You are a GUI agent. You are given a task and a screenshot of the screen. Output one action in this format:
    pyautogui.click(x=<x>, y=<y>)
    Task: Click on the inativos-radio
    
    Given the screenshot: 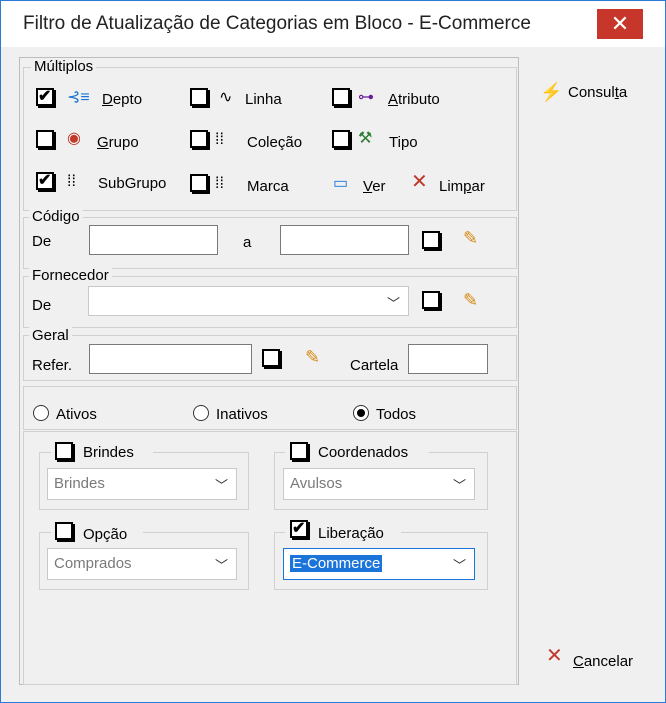 What is the action you would take?
    pyautogui.click(x=201, y=413)
    